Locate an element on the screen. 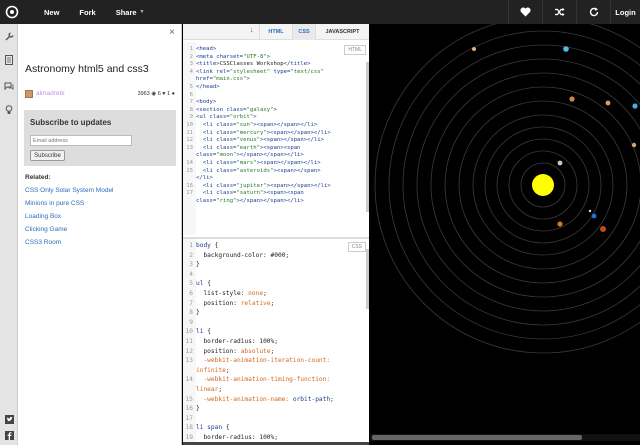  line-number: 14 is located at coordinates (189, 162).